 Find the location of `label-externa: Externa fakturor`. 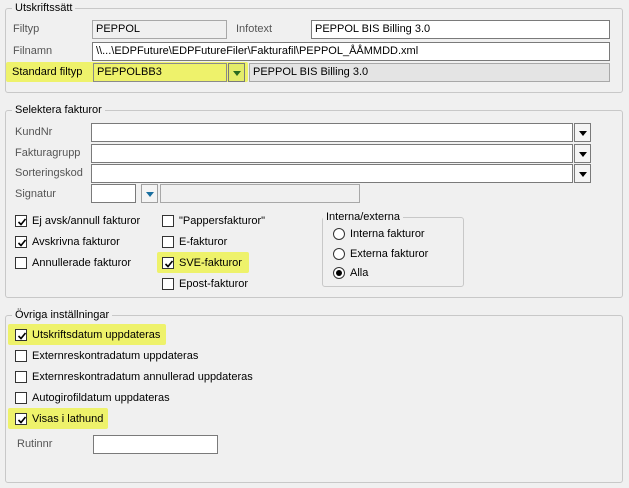

label-externa: Externa fakturor is located at coordinates (389, 254).